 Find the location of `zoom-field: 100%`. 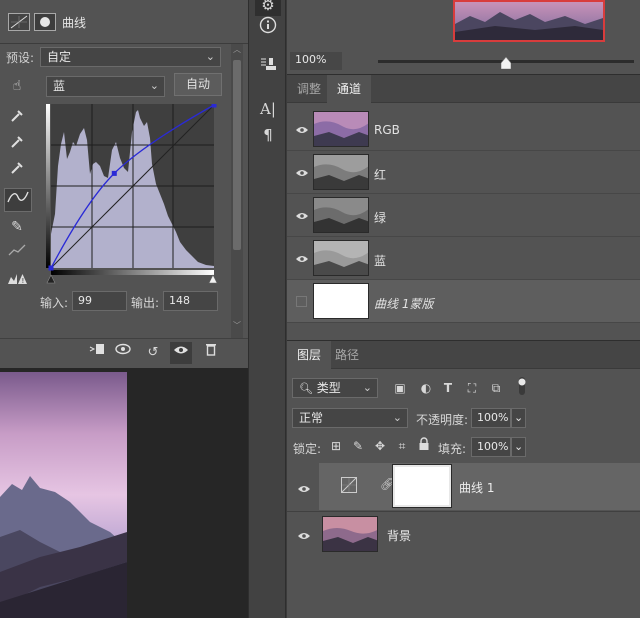

zoom-field: 100% is located at coordinates (316, 61).